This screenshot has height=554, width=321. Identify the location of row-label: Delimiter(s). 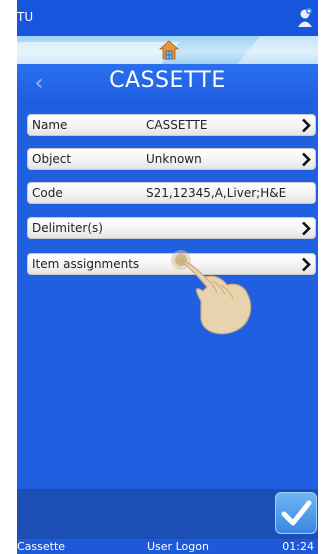
(67, 228).